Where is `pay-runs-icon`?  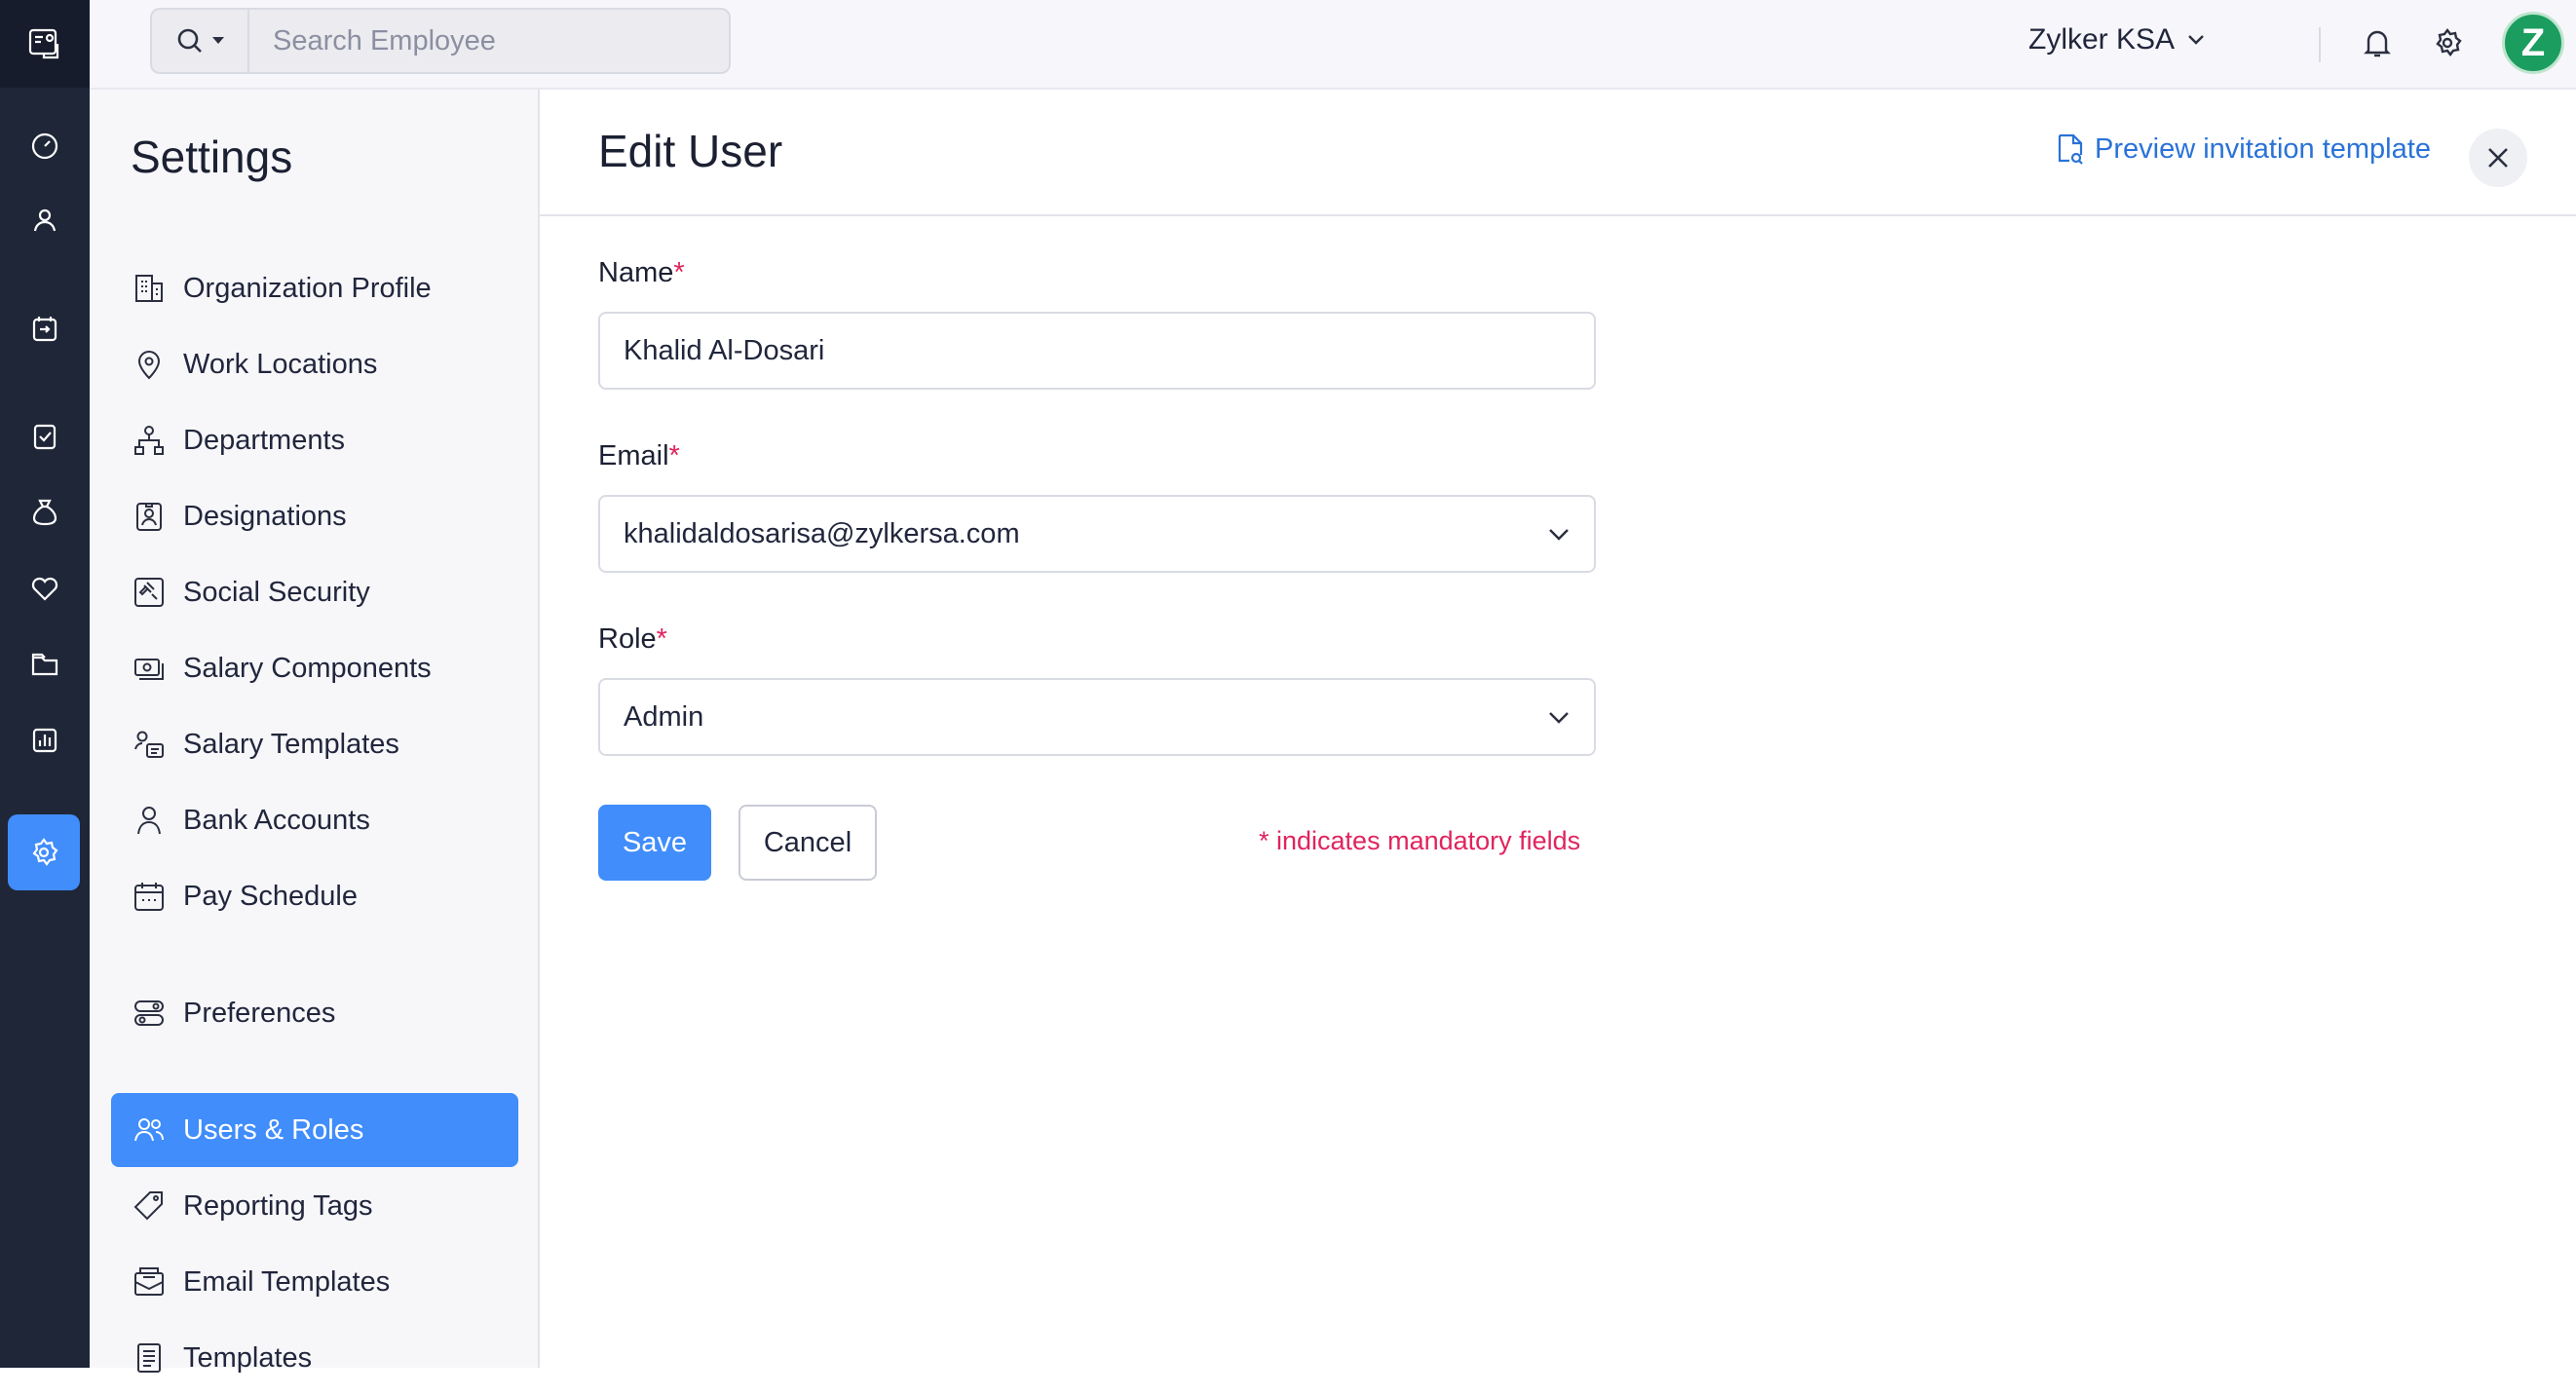
pay-runs-icon is located at coordinates (45, 329).